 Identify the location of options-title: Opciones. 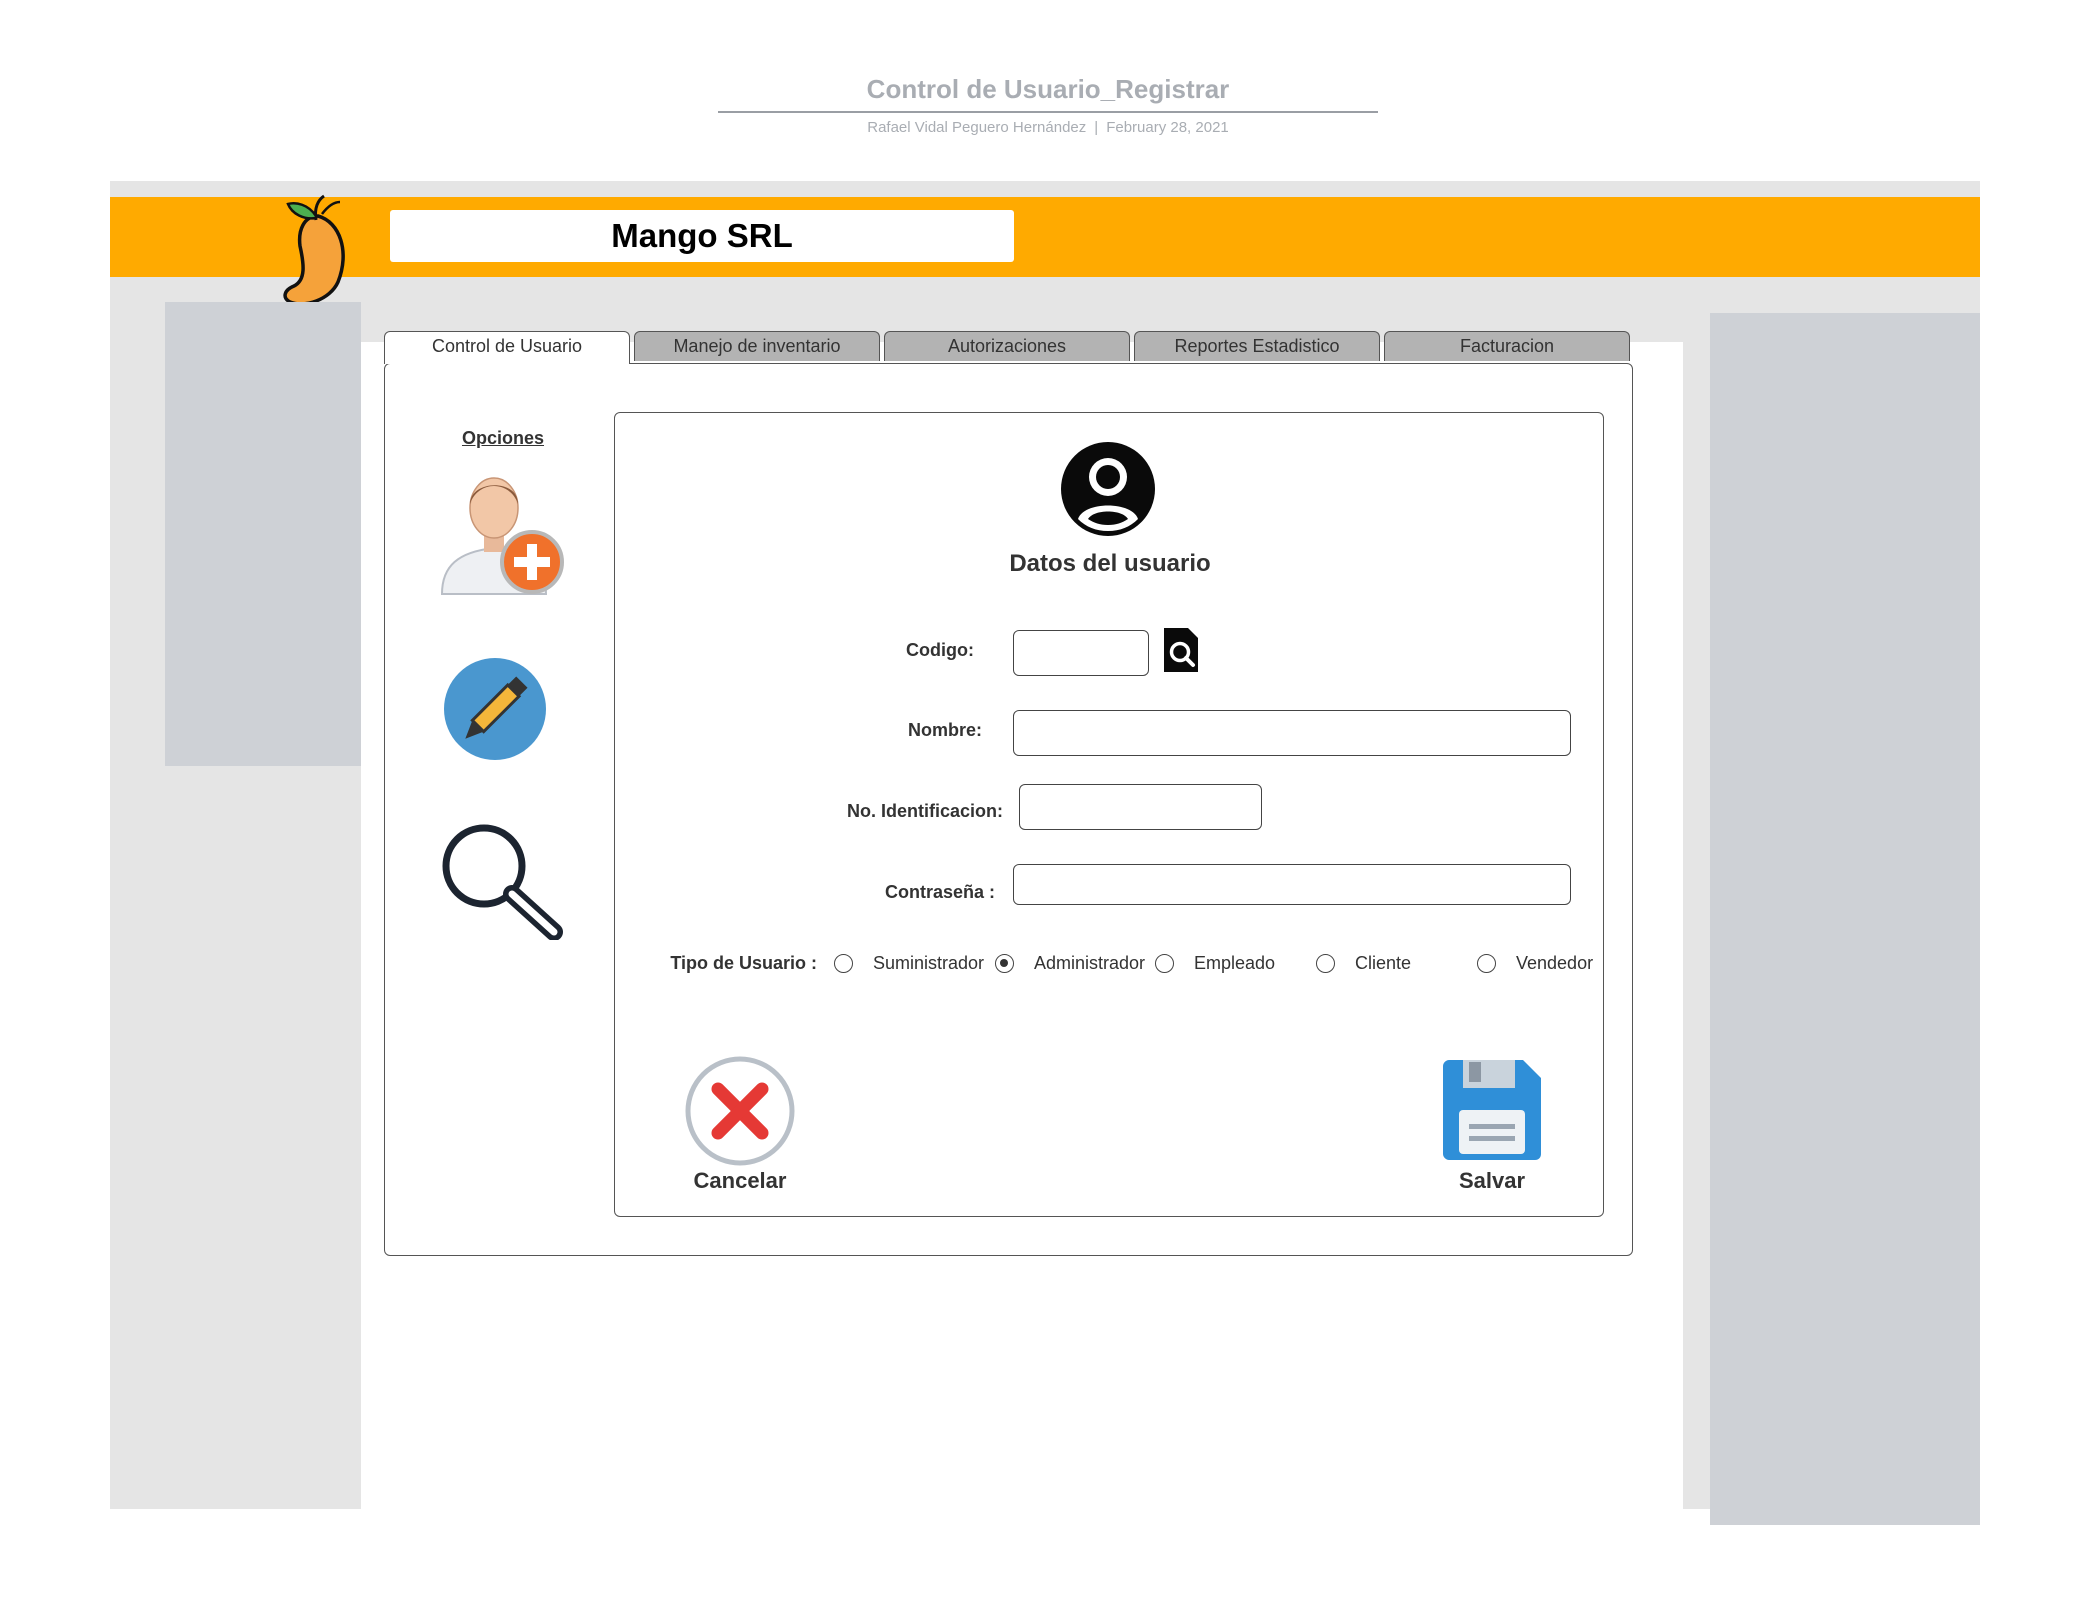
(503, 438).